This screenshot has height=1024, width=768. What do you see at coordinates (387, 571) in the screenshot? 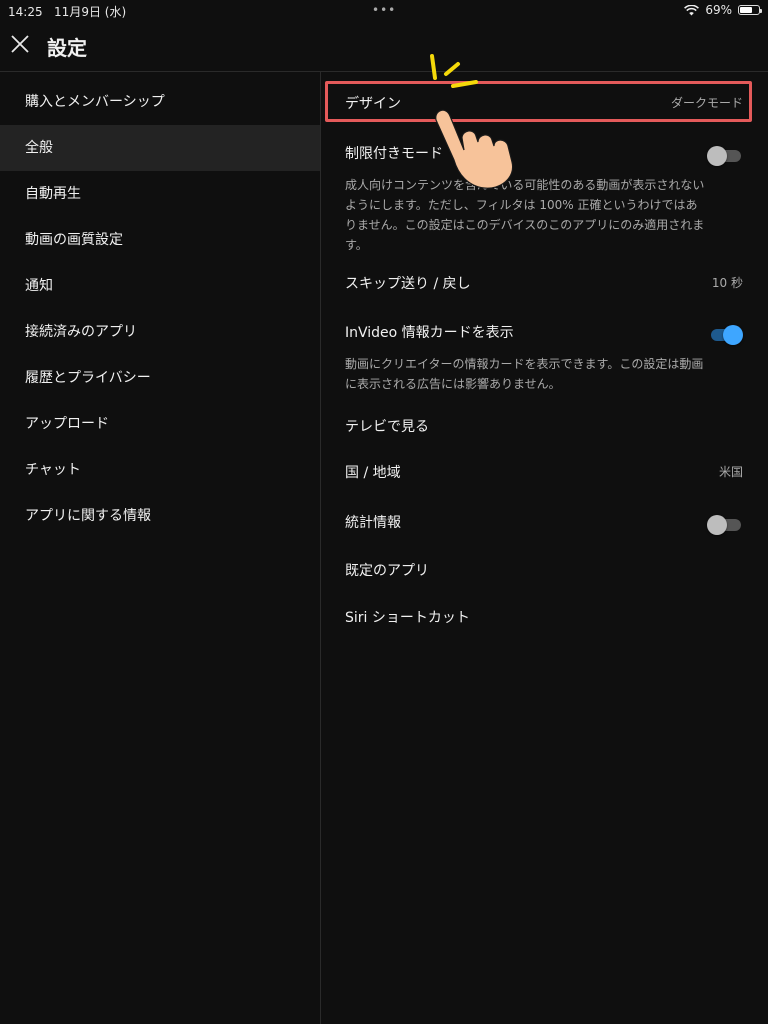
I see `setting-default-app-label: 既定のアプリ` at bounding box center [387, 571].